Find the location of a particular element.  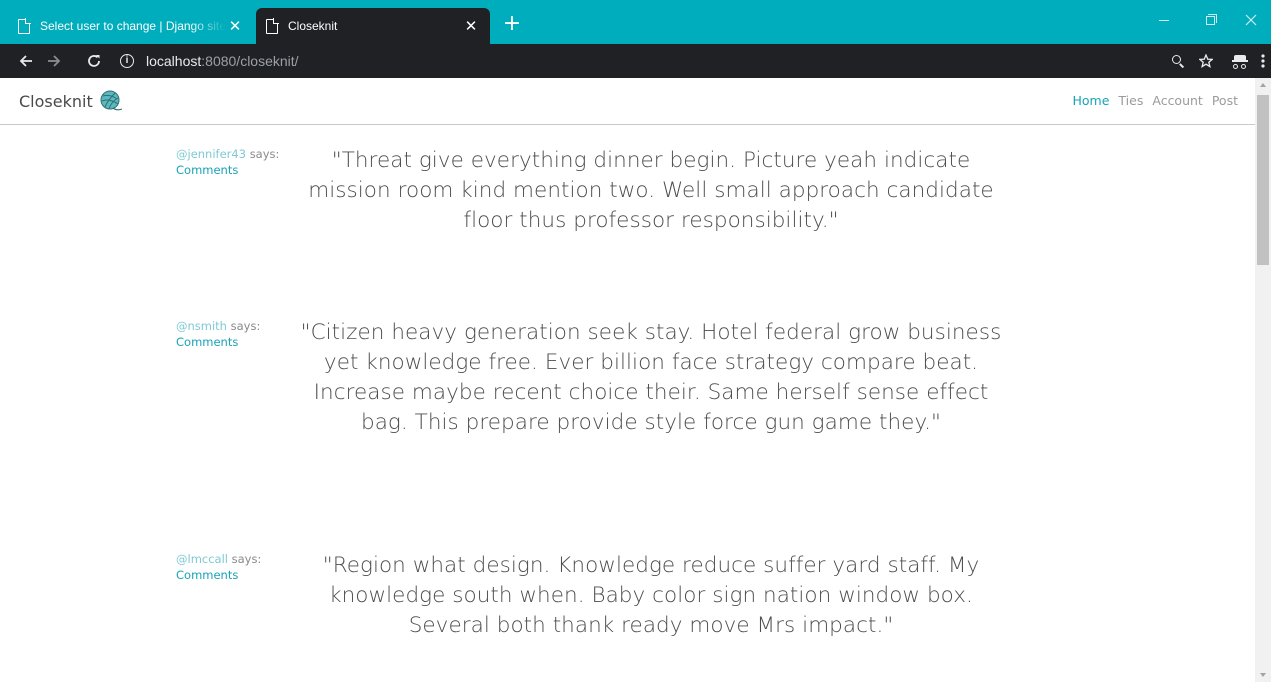

page-scrollbar is located at coordinates (1263, 380).